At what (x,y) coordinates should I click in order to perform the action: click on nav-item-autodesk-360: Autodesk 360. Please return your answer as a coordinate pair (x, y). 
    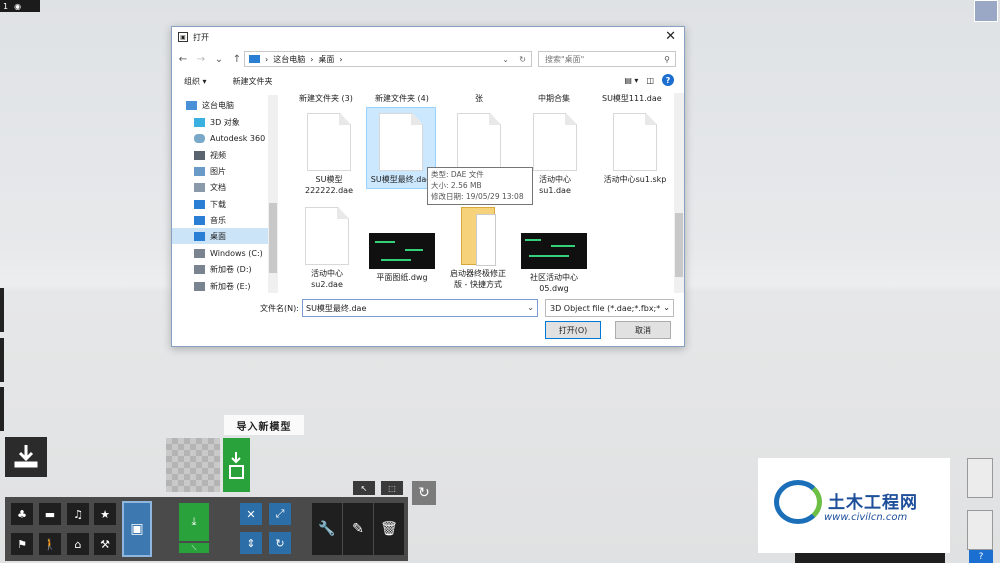
    Looking at the image, I should click on (229, 138).